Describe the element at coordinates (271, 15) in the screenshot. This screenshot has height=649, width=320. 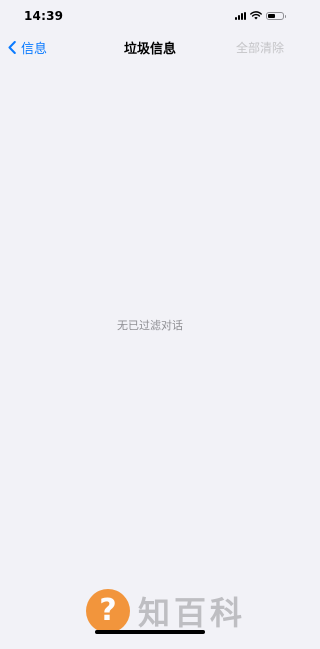
I see `battery-fill` at that location.